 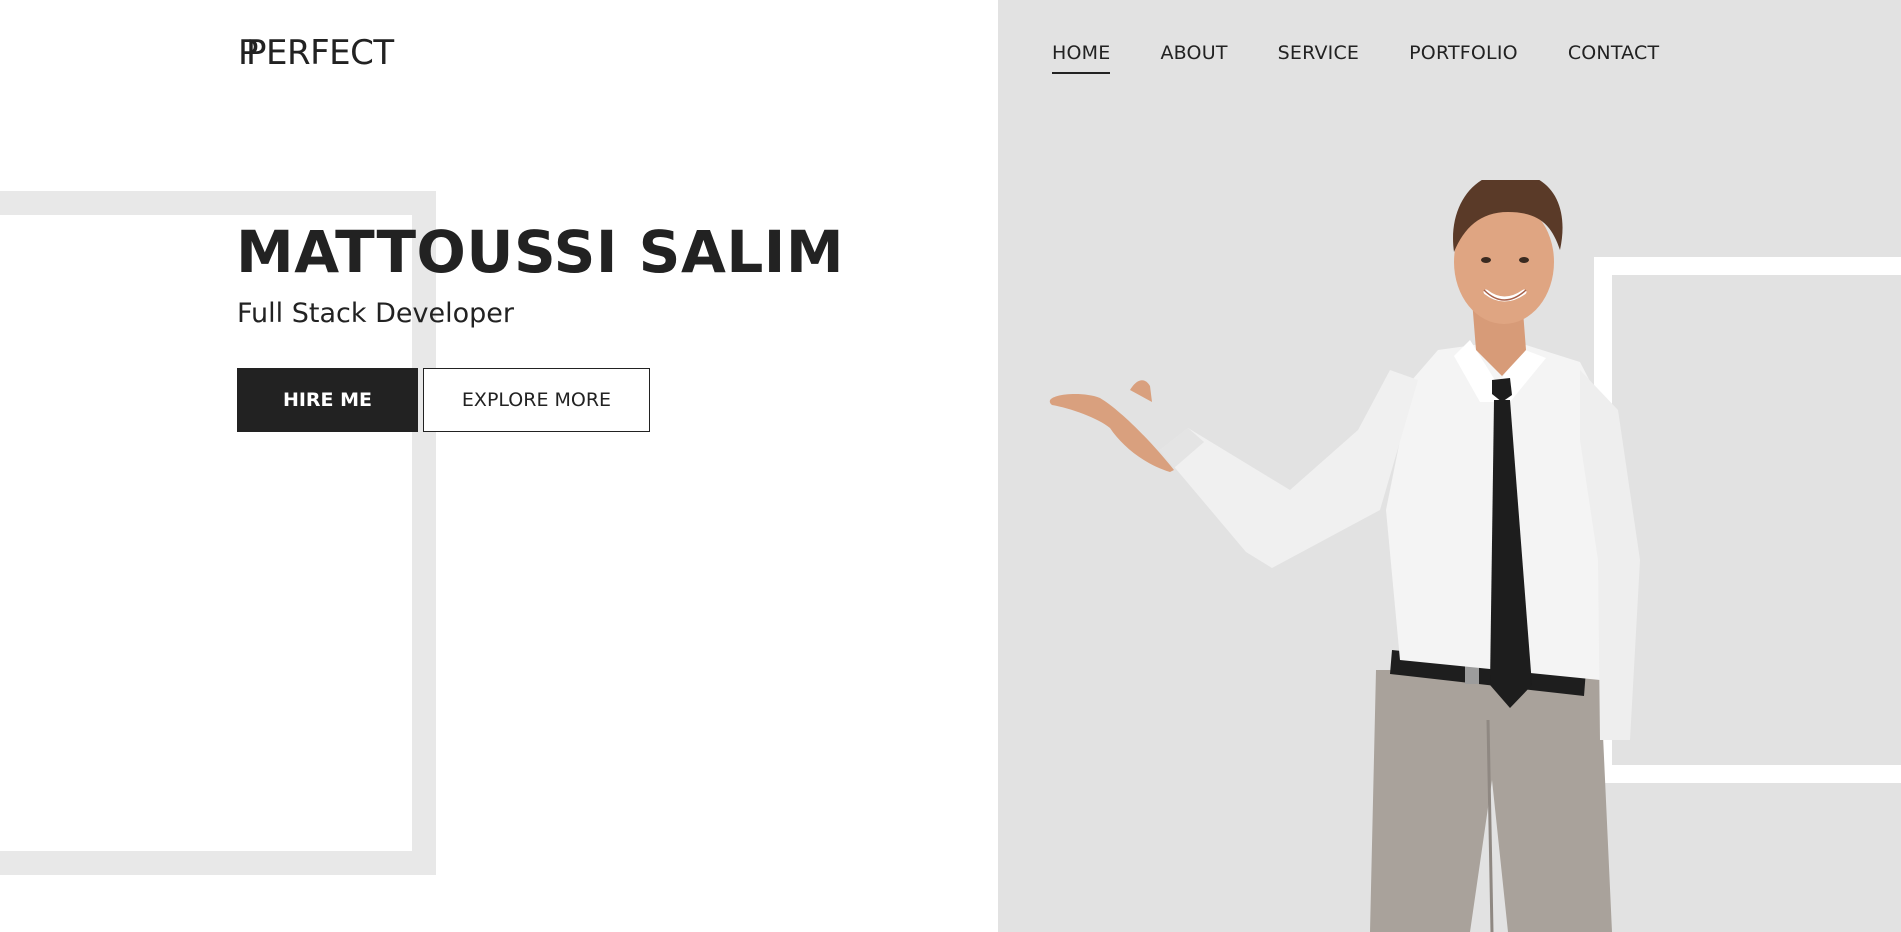 What do you see at coordinates (1319, 58) in the screenshot?
I see `nav-item-service: SERVICE` at bounding box center [1319, 58].